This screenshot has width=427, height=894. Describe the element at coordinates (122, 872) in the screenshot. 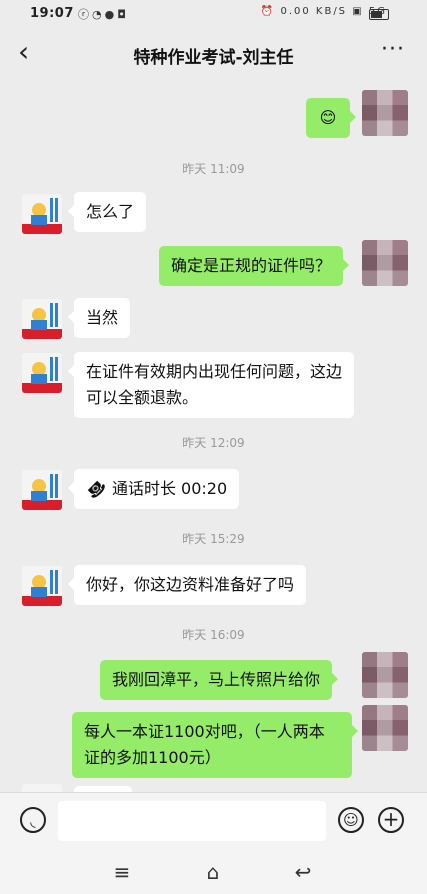

I see `menu-icon: ≡` at that location.